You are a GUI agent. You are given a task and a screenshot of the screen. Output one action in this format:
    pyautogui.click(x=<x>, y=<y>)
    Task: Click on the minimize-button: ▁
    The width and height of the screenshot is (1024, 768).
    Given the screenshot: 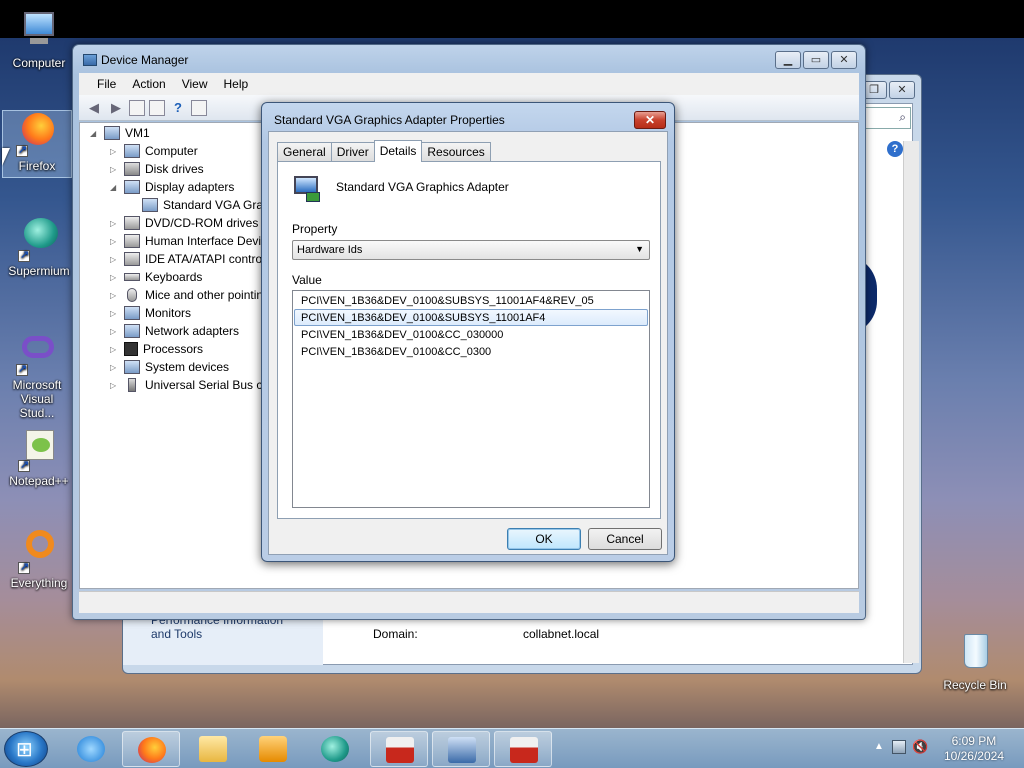 What is the action you would take?
    pyautogui.click(x=788, y=60)
    